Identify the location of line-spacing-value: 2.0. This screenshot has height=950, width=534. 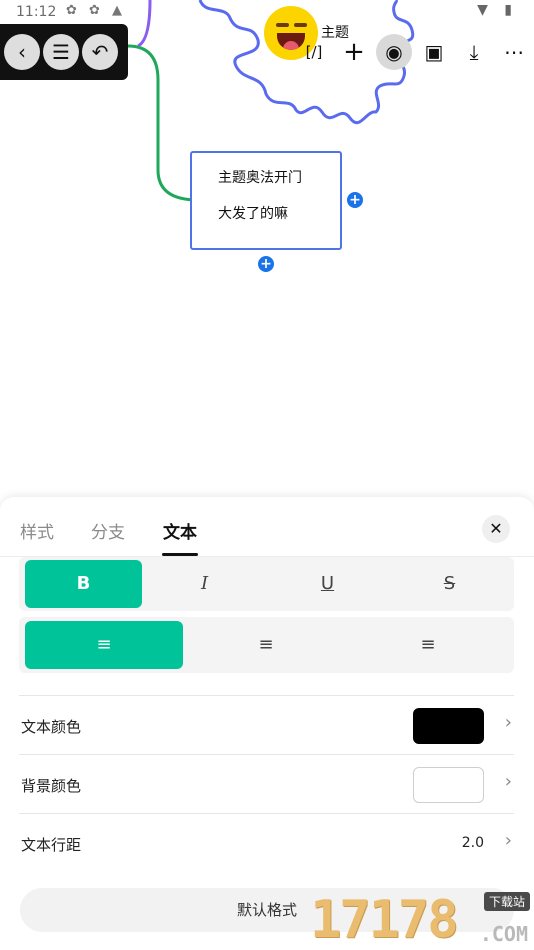
(472, 843).